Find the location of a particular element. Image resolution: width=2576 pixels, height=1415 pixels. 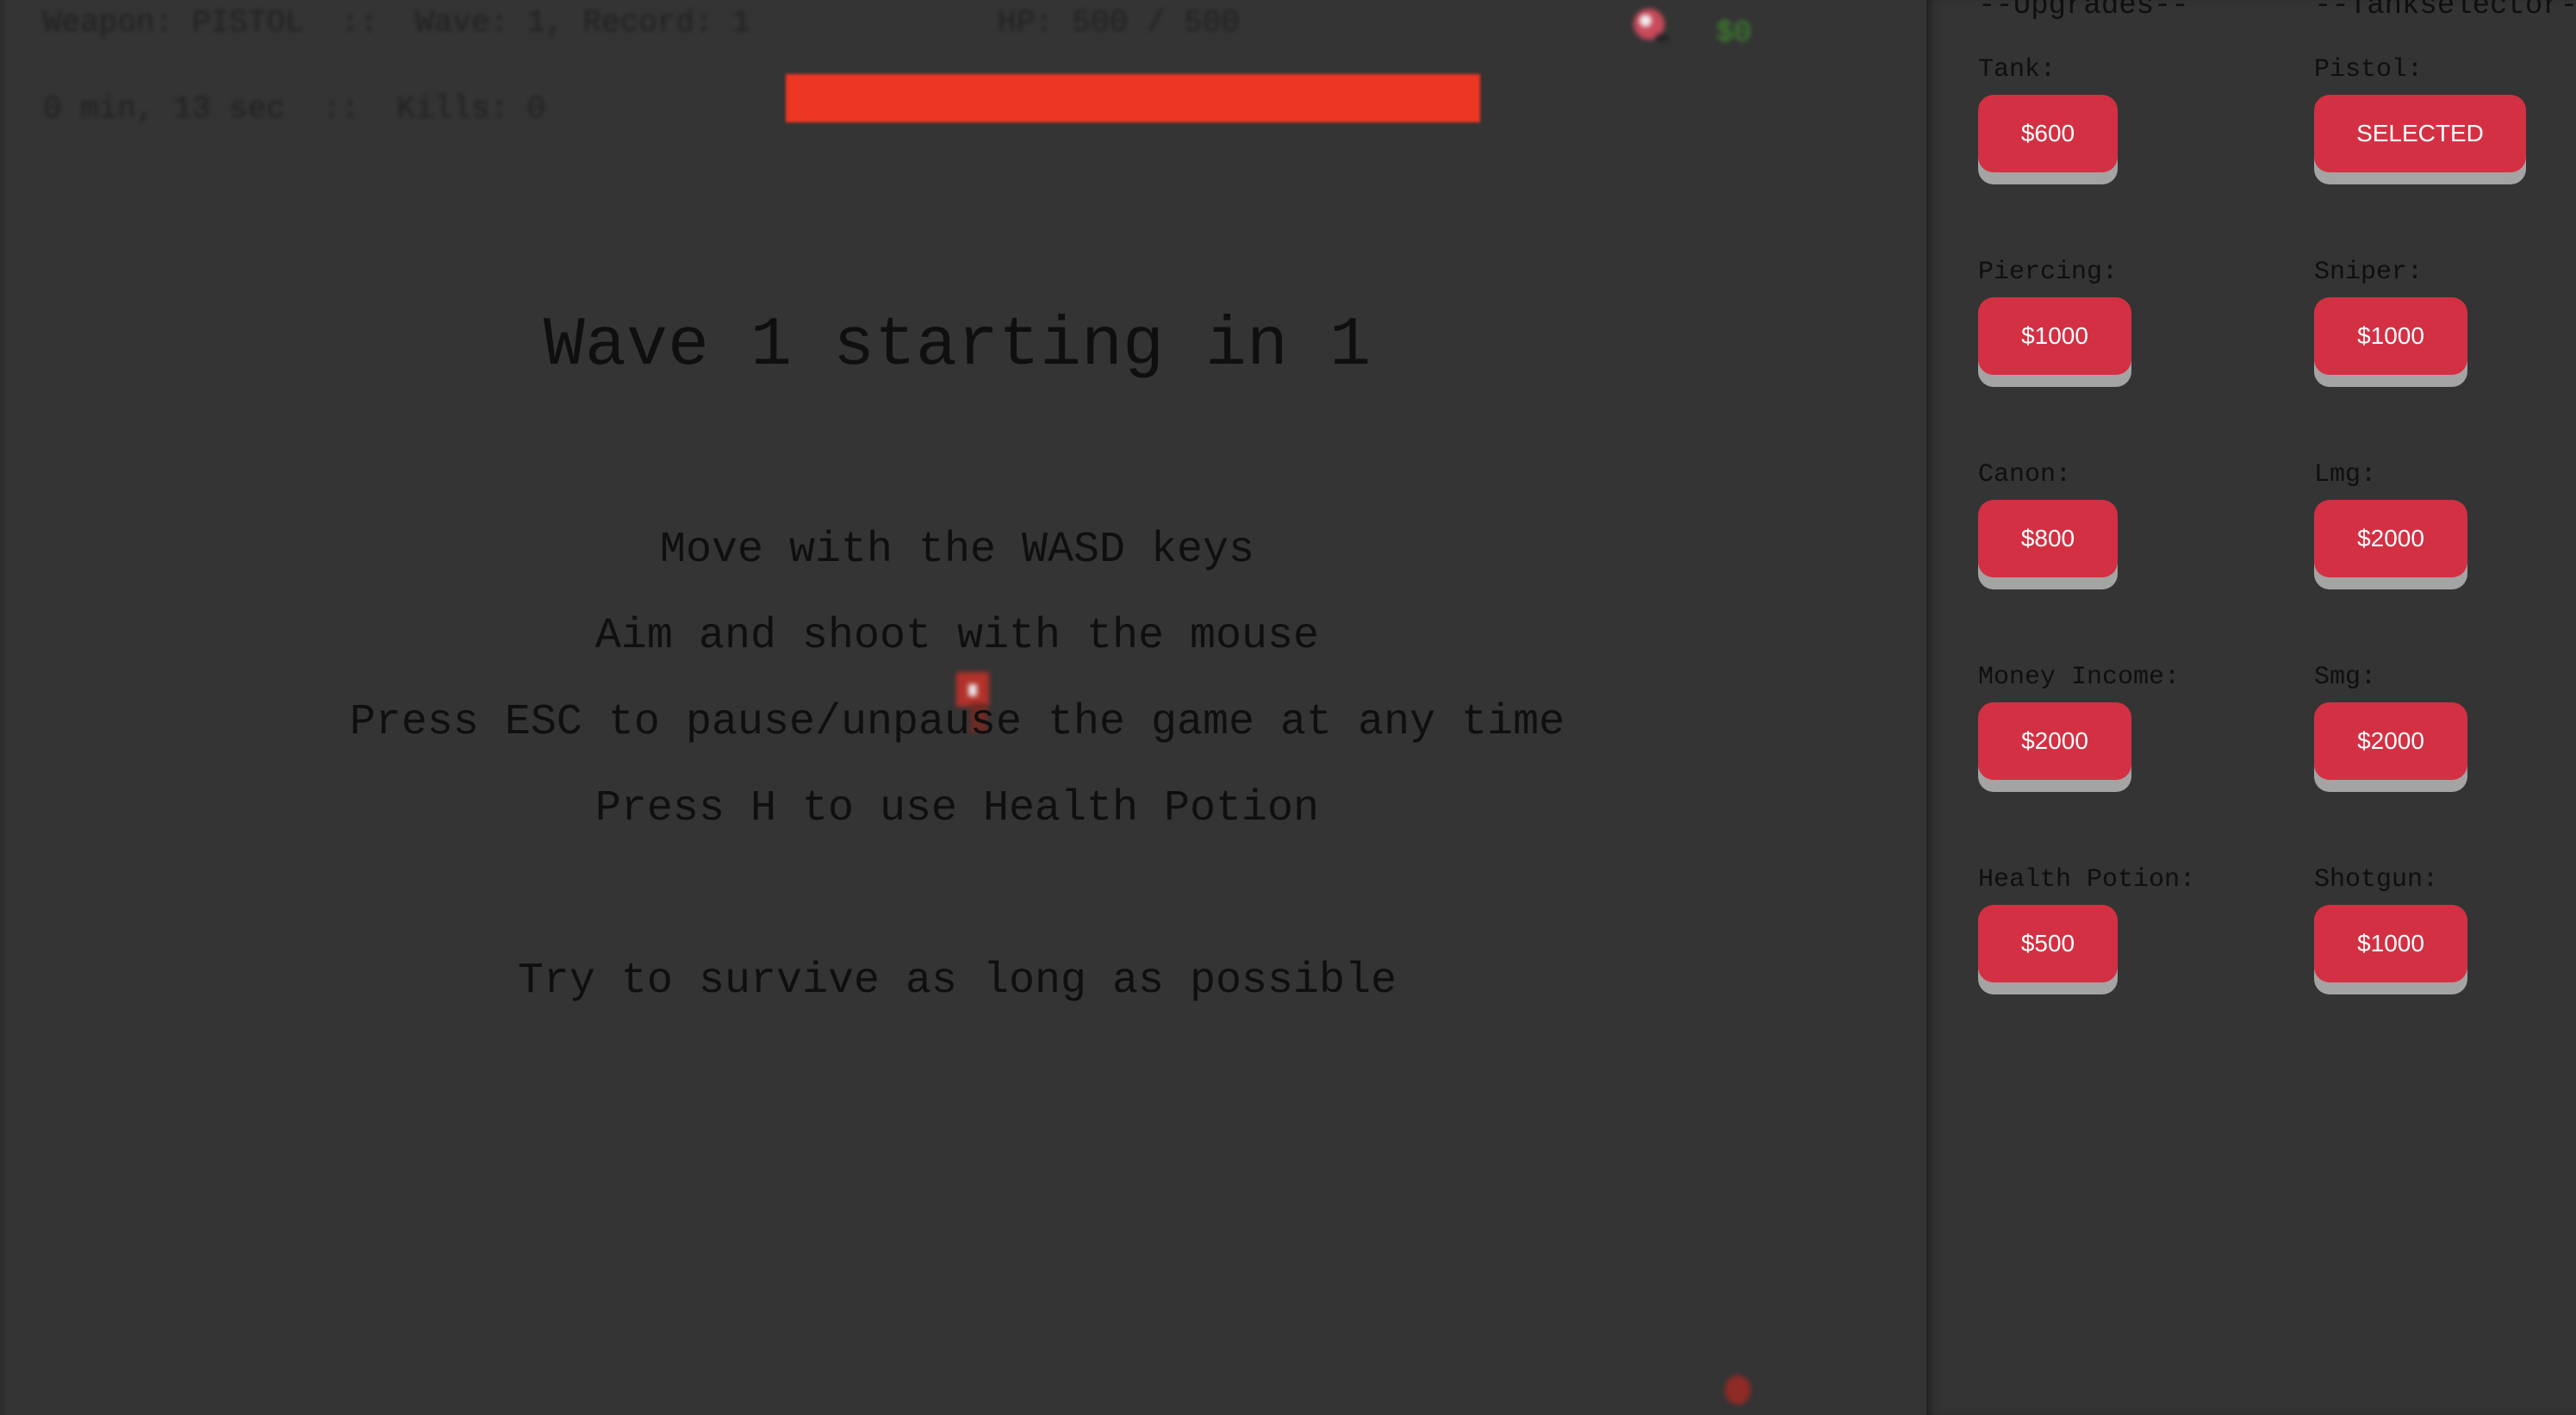

tank-label-sniper: Sniper: is located at coordinates (2369, 272).